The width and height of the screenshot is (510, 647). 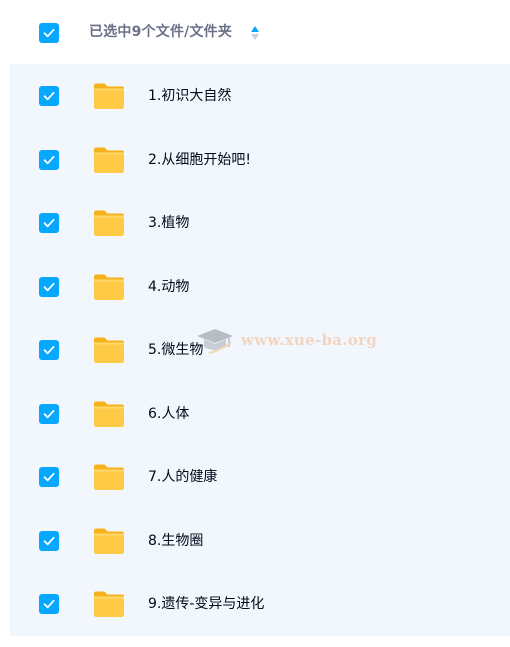 I want to click on file-name: 3.植物, so click(x=168, y=223).